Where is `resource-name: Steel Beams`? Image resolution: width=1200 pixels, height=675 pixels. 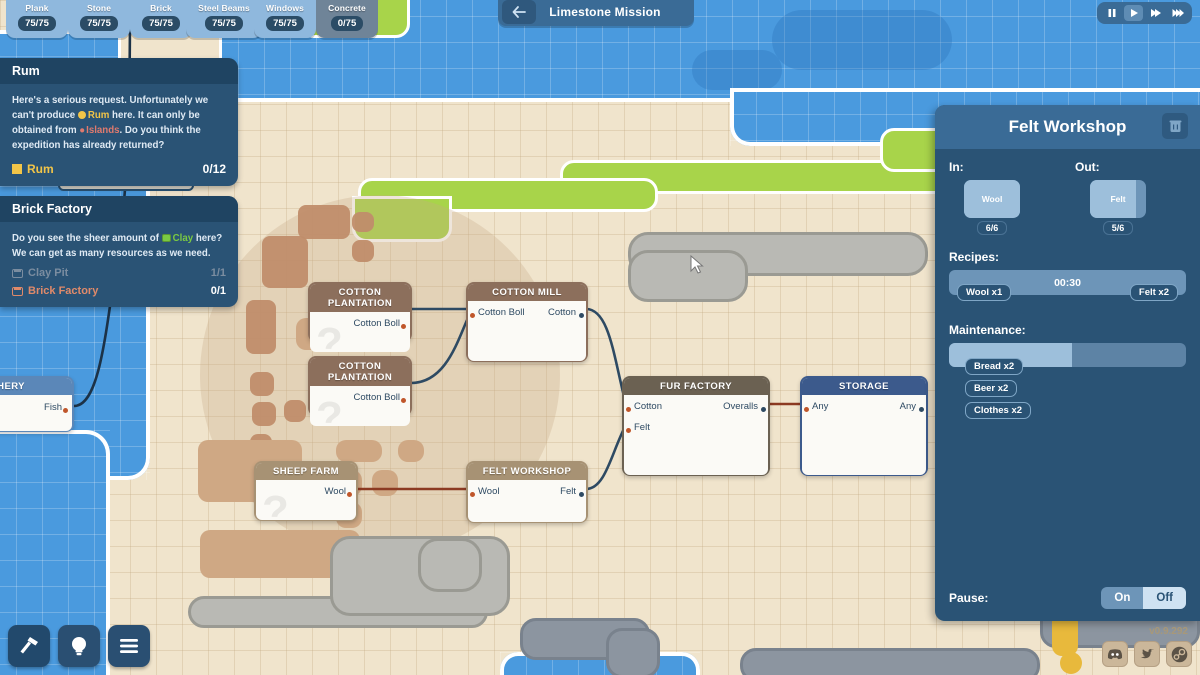 resource-name: Steel Beams is located at coordinates (224, 8).